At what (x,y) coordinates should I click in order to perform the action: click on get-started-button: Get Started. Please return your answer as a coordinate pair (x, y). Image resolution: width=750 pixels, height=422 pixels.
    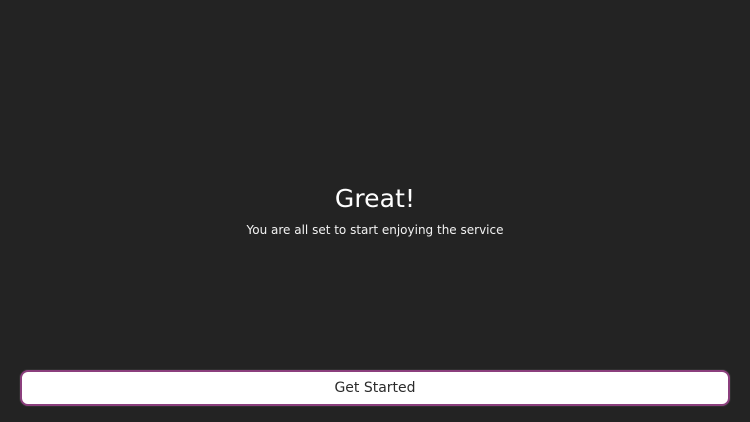
    Looking at the image, I should click on (375, 388).